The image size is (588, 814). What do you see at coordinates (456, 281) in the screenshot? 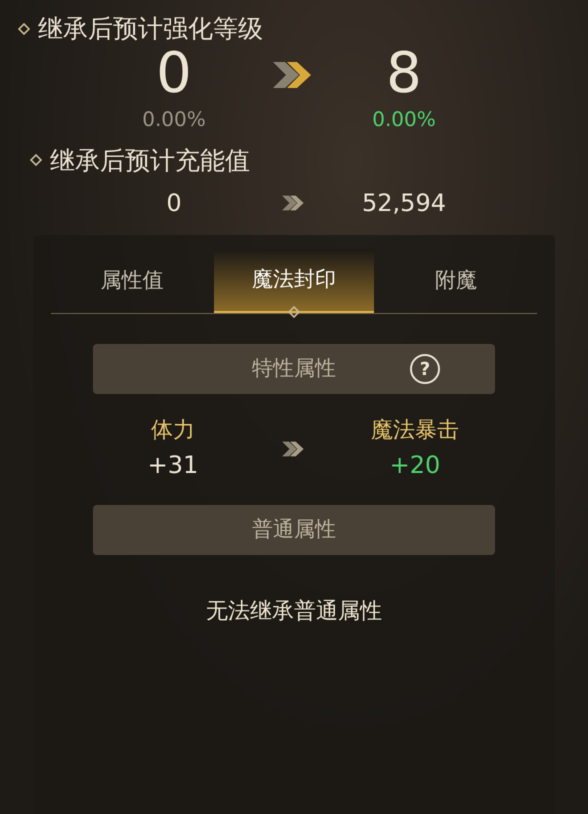
I see `tab: 附魔` at bounding box center [456, 281].